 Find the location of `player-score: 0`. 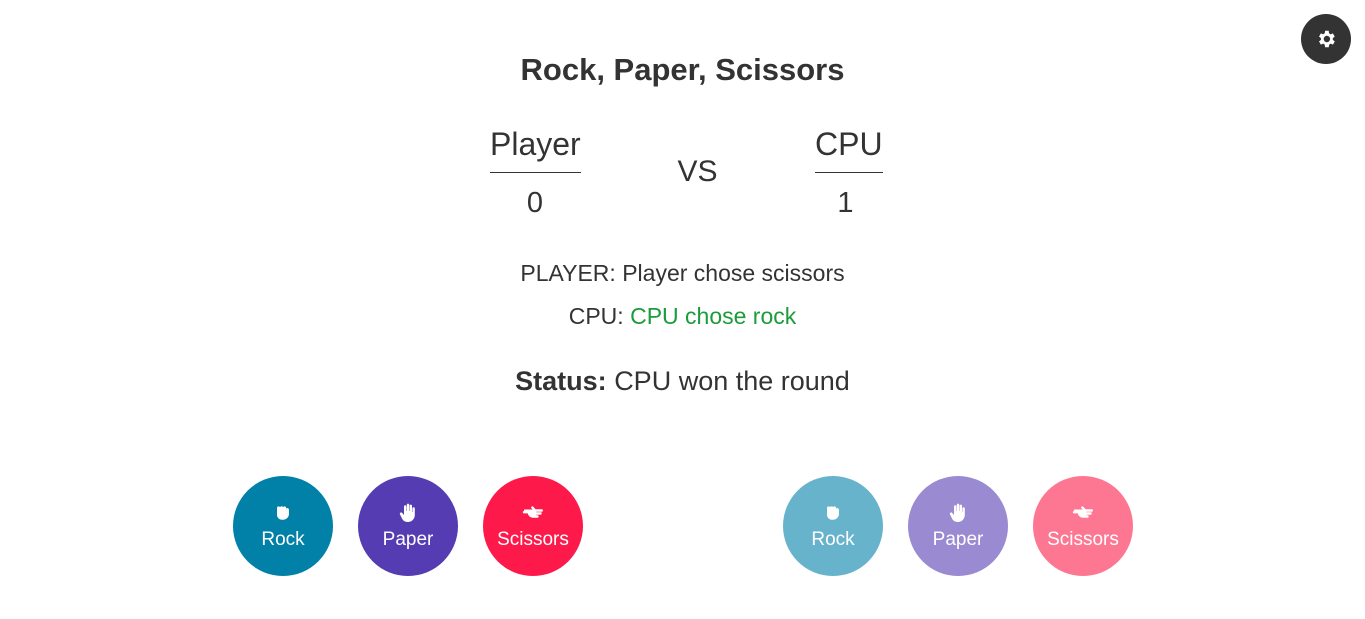

player-score: 0 is located at coordinates (535, 203).